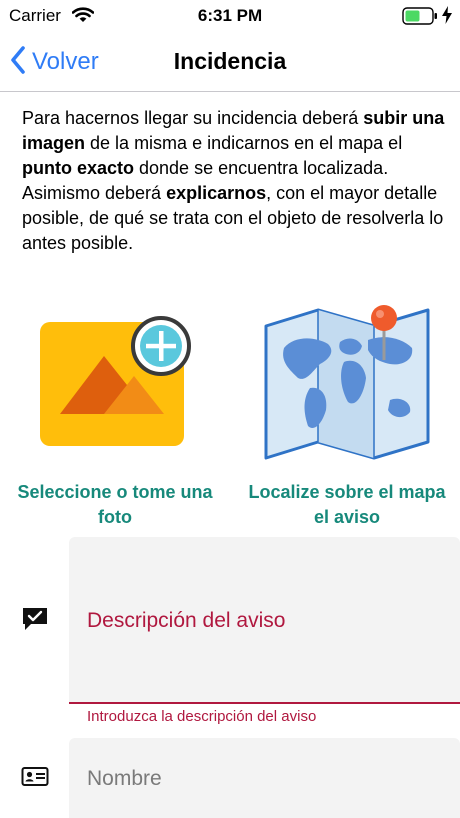  What do you see at coordinates (202, 716) in the screenshot?
I see `description-helper-text: Introduzca la descripción del aviso` at bounding box center [202, 716].